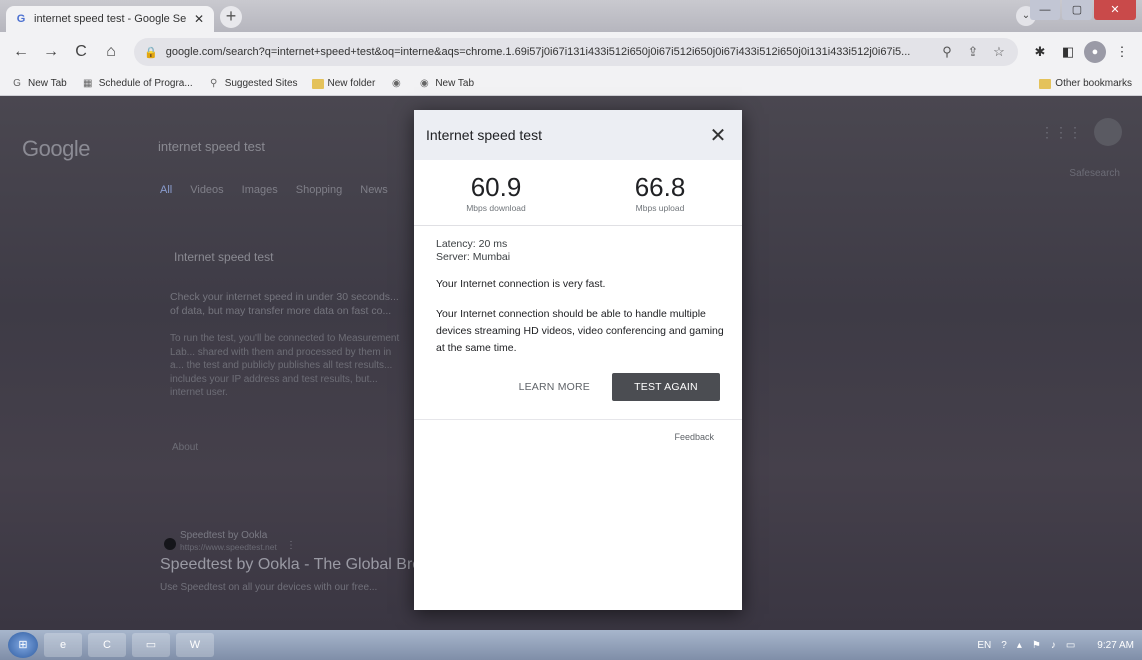  I want to click on browser-tab-active: G internet speed test - Google Search ✕, so click(110, 19).